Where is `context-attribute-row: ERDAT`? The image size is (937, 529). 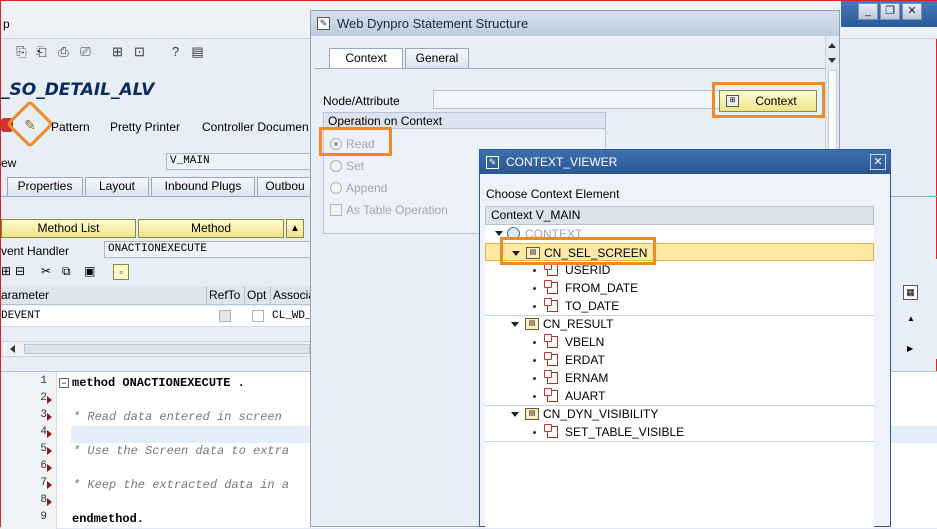 context-attribute-row: ERDAT is located at coordinates (679, 360).